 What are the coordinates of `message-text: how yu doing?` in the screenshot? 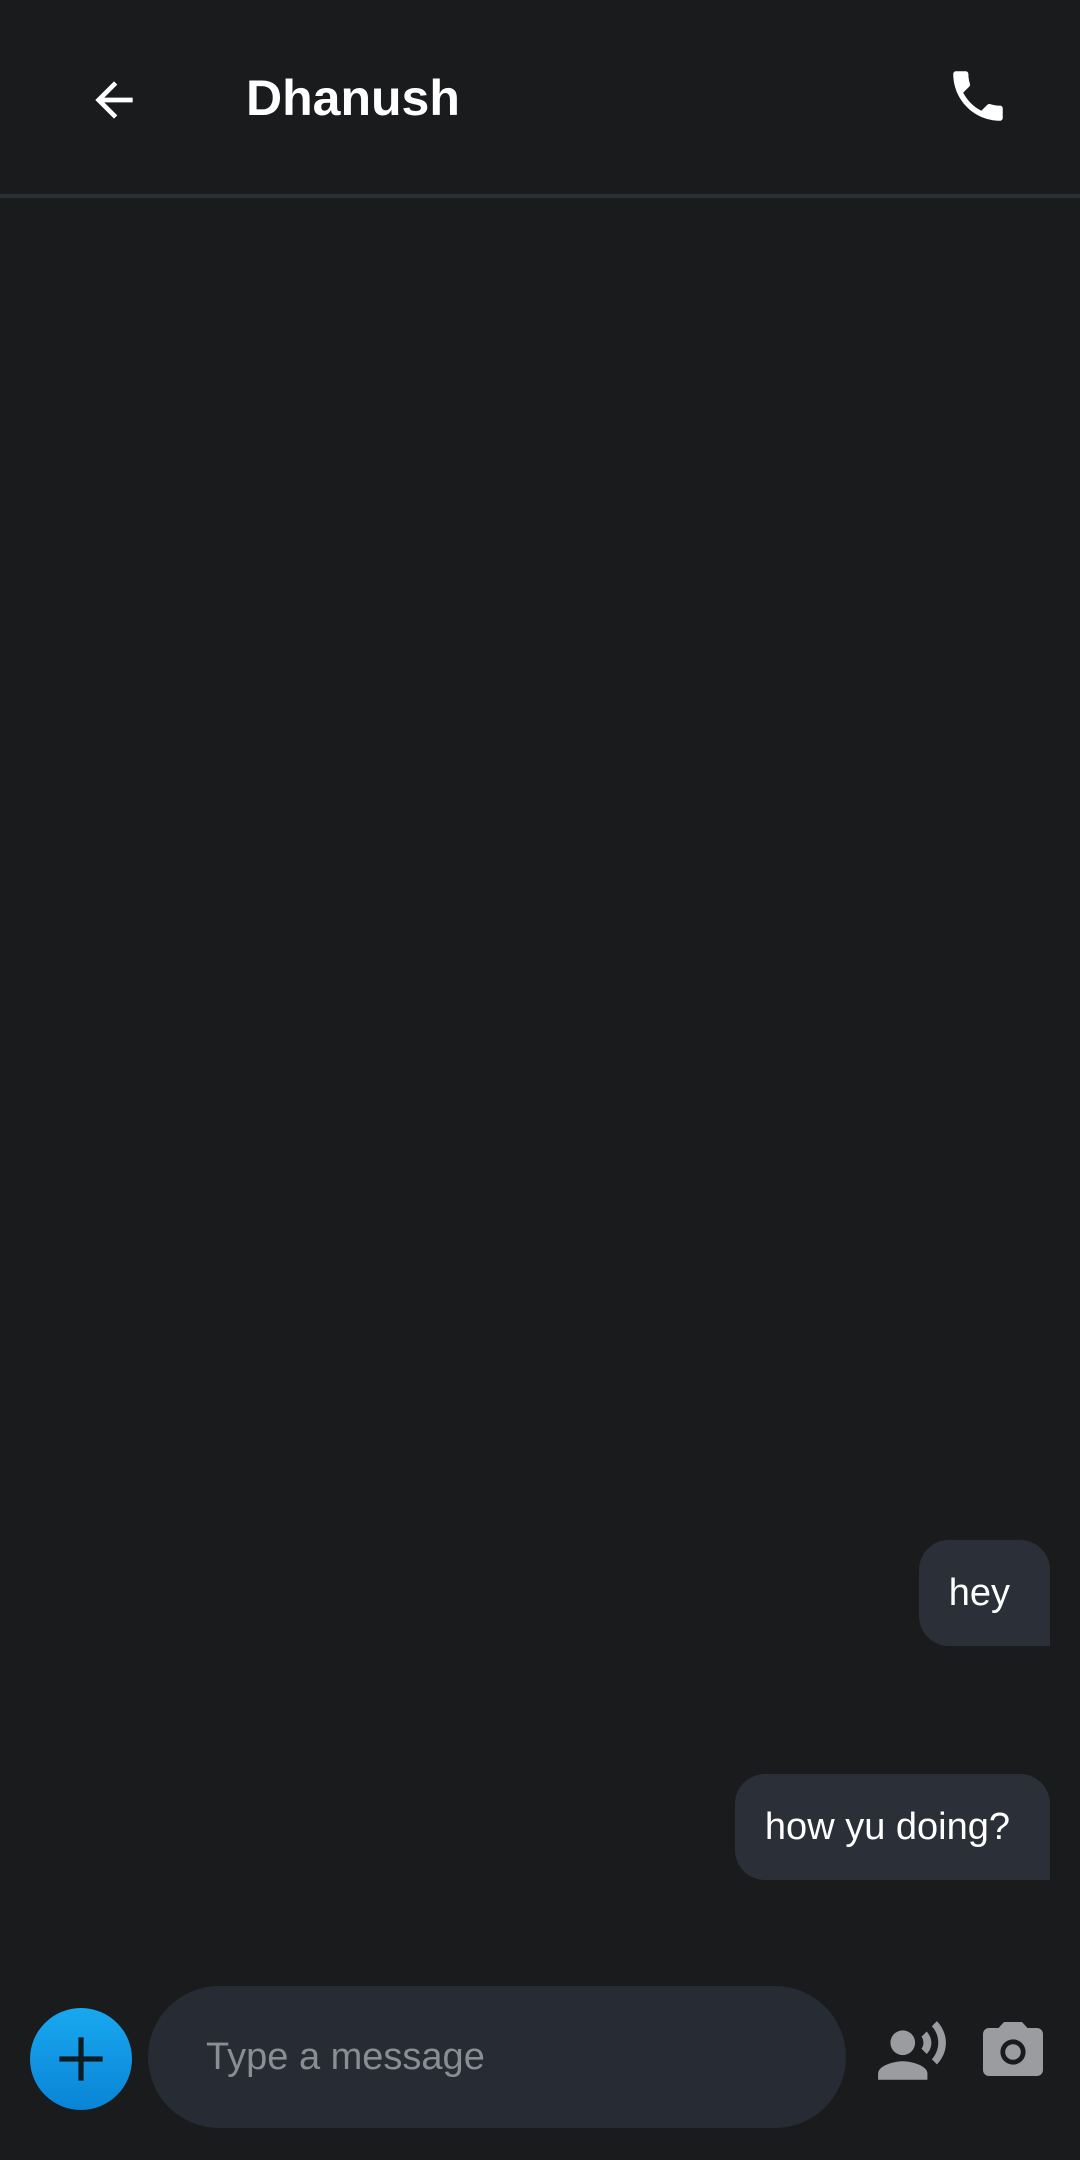 It's located at (887, 1827).